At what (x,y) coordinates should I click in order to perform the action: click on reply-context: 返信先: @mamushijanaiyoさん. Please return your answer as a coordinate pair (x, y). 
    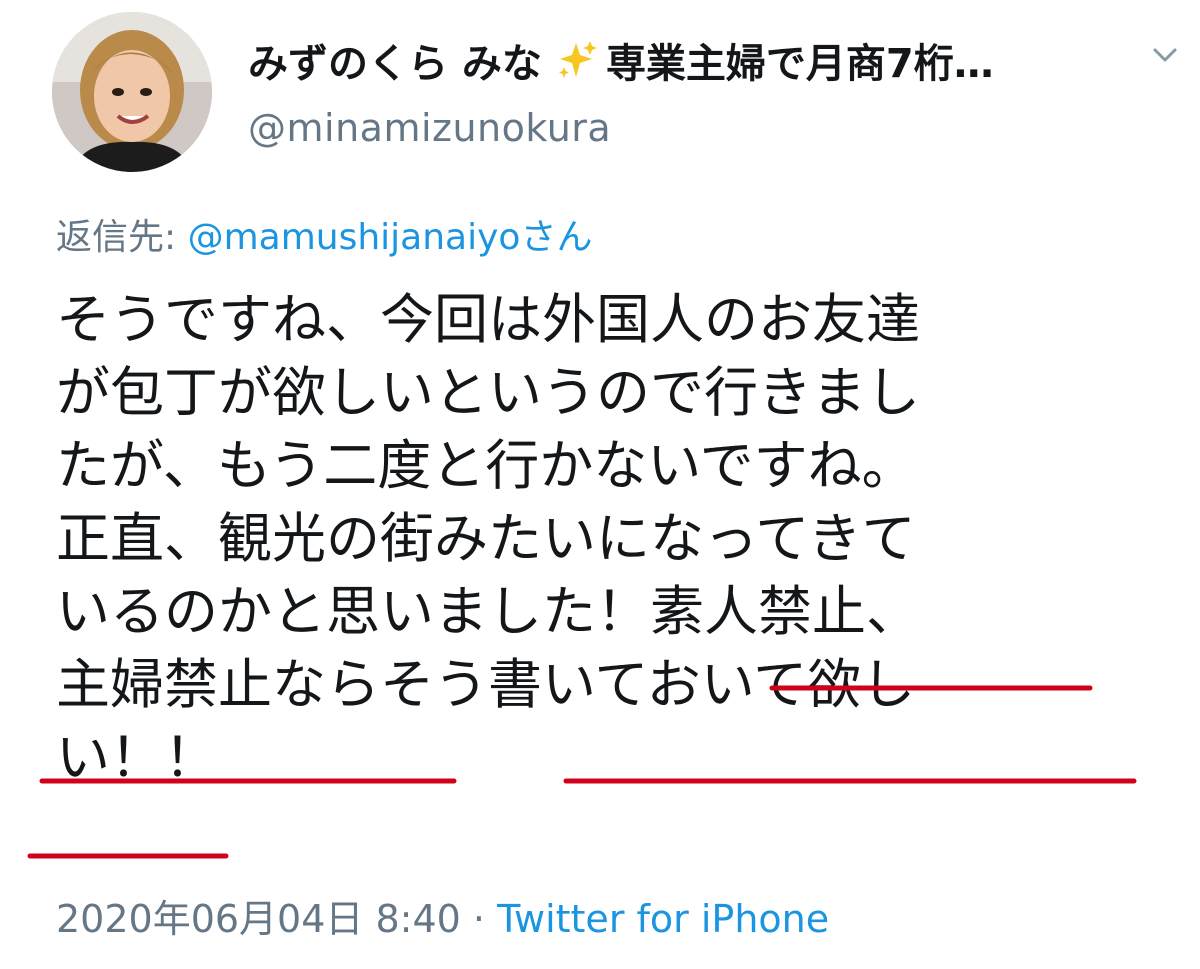
    Looking at the image, I should click on (324, 234).